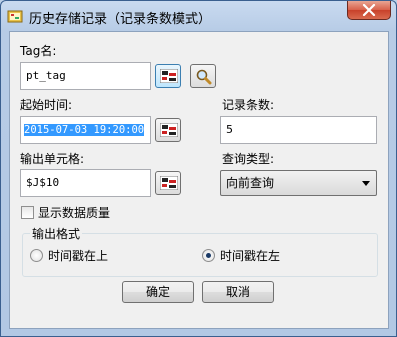  I want to click on start-time-input: 2015-07-03 19:20:00, so click(85, 130).